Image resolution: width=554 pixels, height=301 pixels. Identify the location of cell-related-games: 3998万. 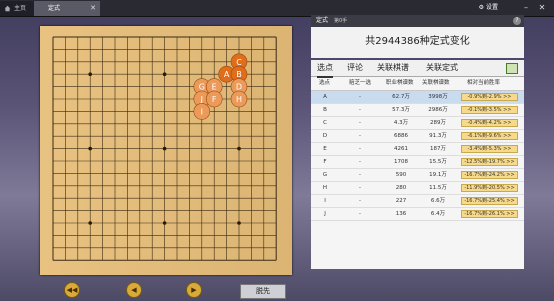
(438, 97).